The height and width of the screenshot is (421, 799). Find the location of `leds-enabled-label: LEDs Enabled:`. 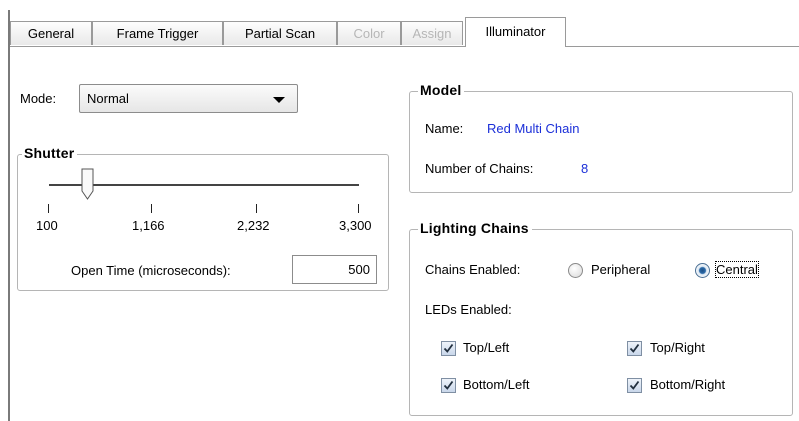

leds-enabled-label: LEDs Enabled: is located at coordinates (468, 309).